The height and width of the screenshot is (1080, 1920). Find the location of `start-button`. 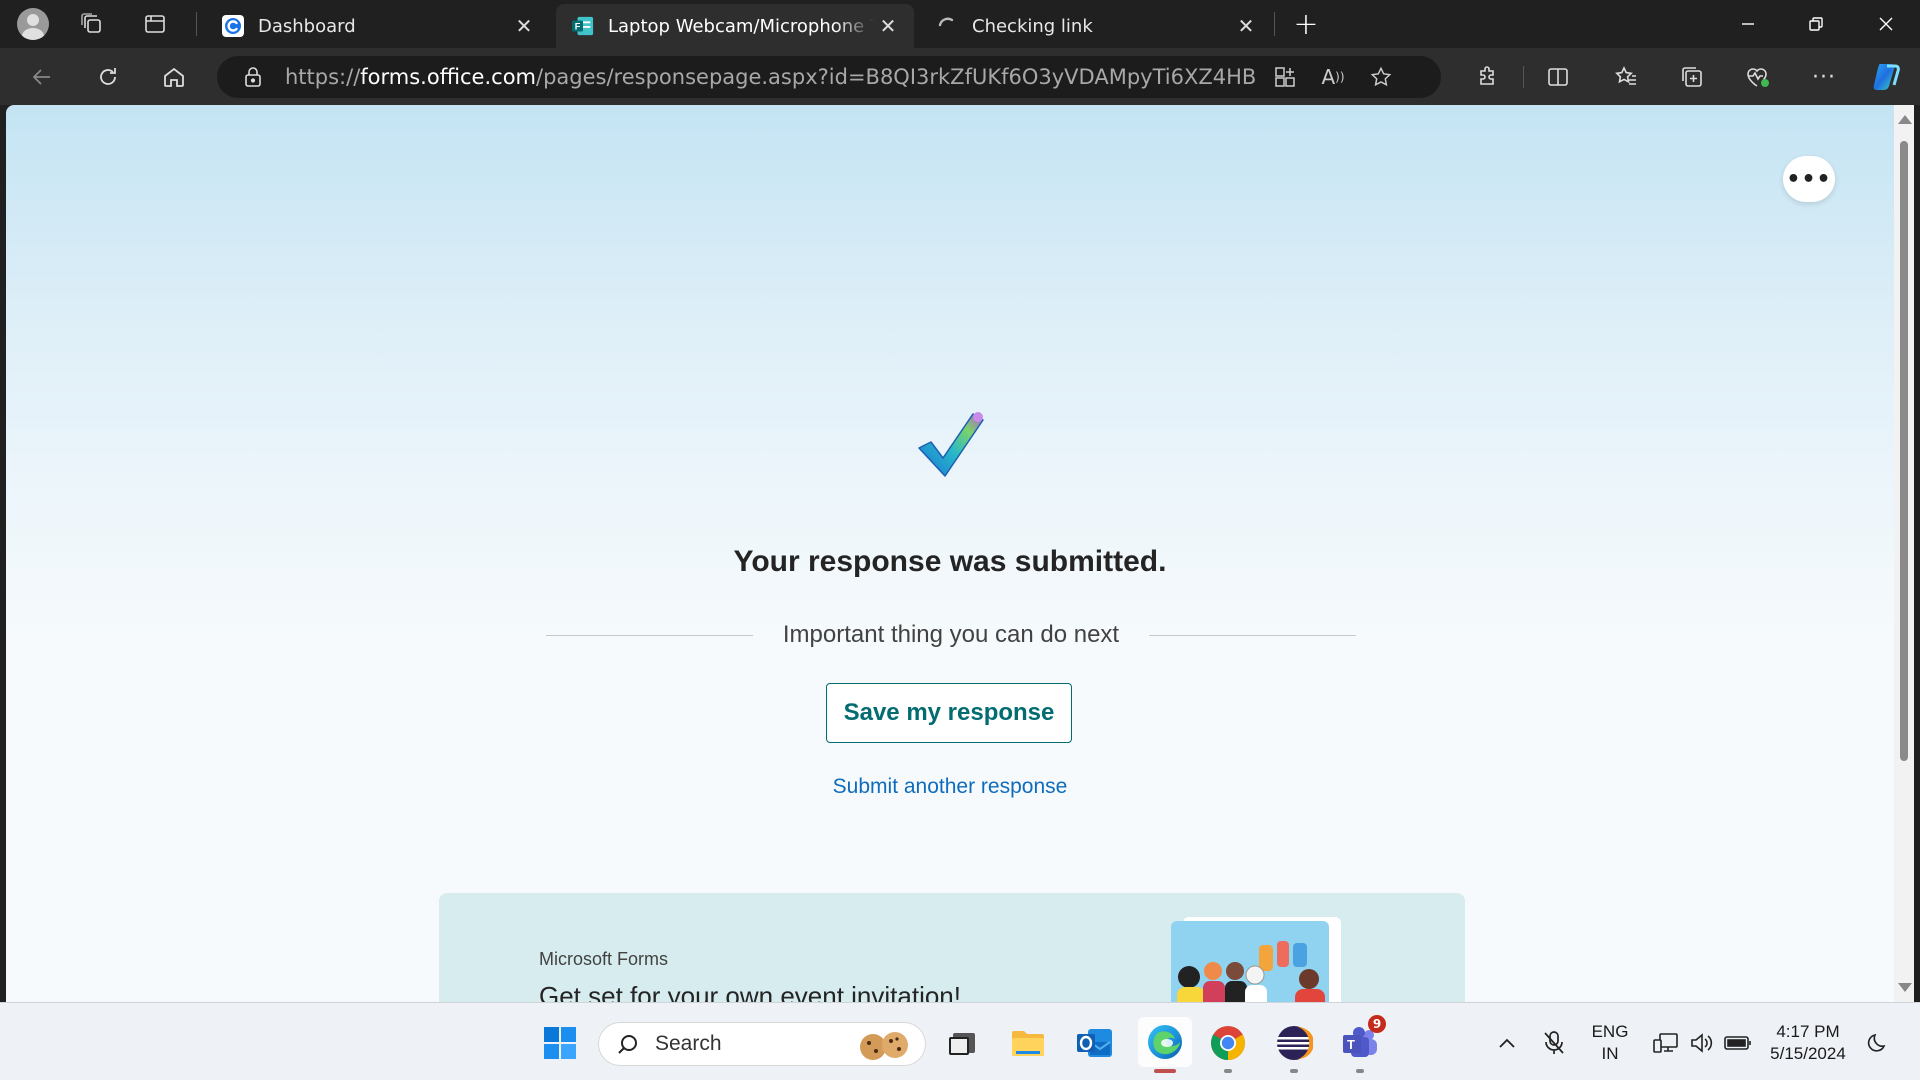

start-button is located at coordinates (560, 1043).